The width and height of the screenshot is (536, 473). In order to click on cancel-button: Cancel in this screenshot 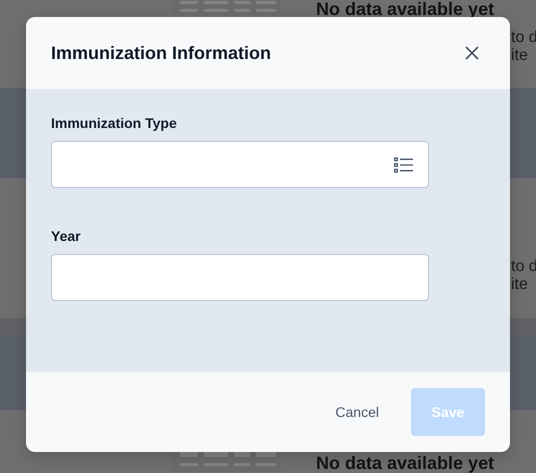, I will do `click(357, 412)`.